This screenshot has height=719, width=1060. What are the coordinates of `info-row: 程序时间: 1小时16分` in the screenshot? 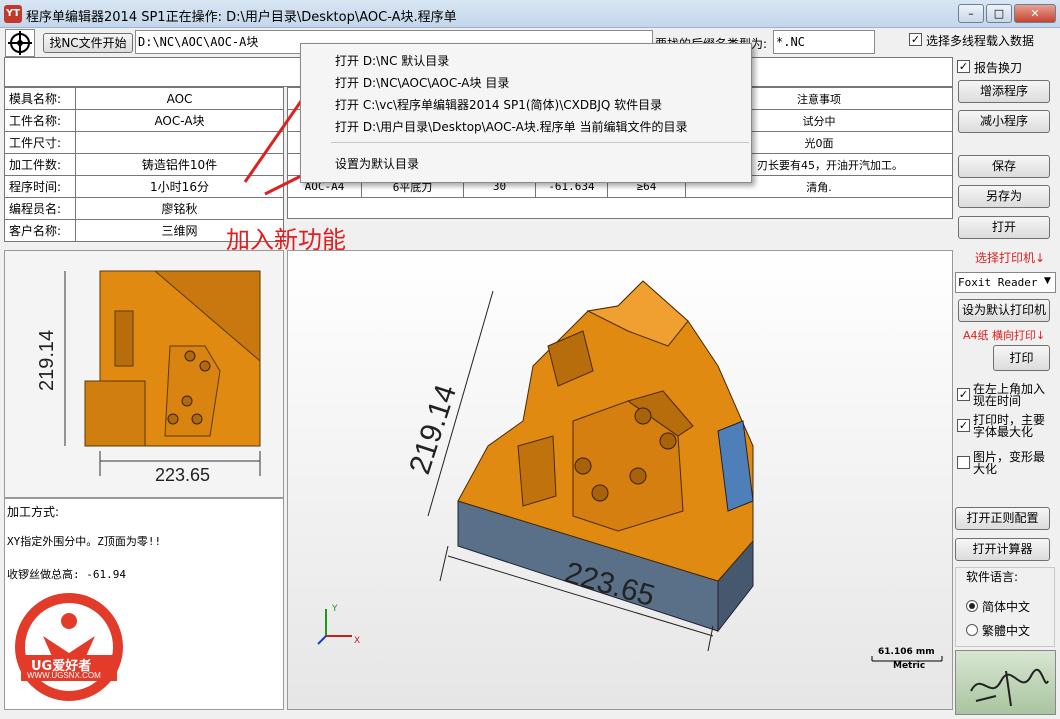 It's located at (144, 186).